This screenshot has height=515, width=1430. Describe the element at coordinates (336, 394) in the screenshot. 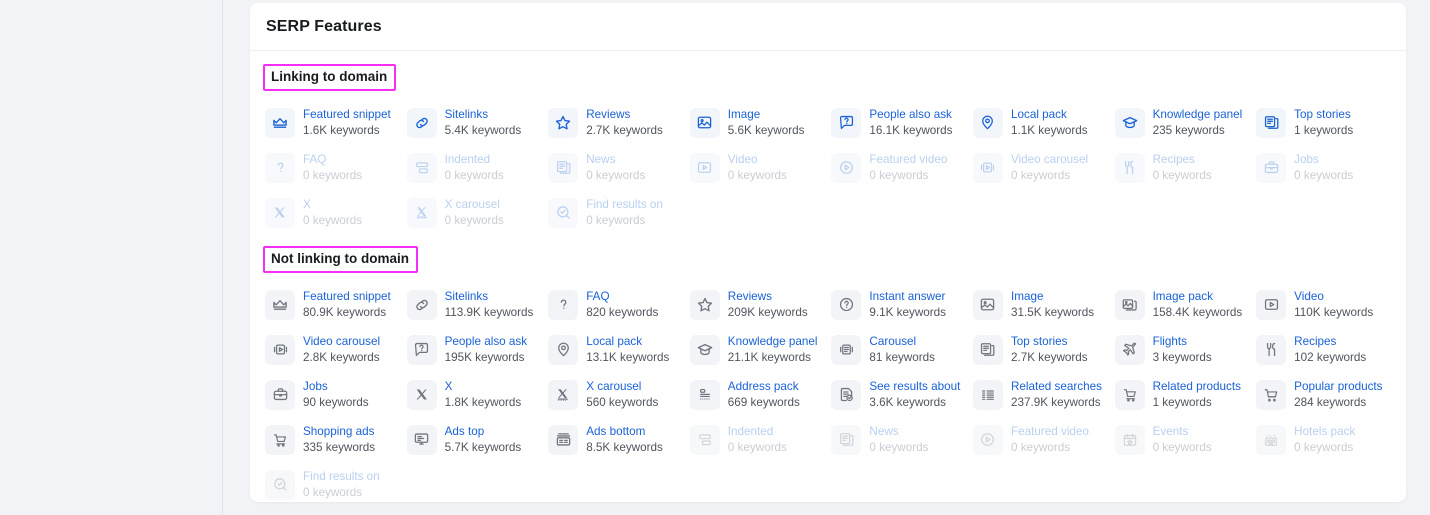

I see `feature-item: Jobs 90 keywords` at that location.